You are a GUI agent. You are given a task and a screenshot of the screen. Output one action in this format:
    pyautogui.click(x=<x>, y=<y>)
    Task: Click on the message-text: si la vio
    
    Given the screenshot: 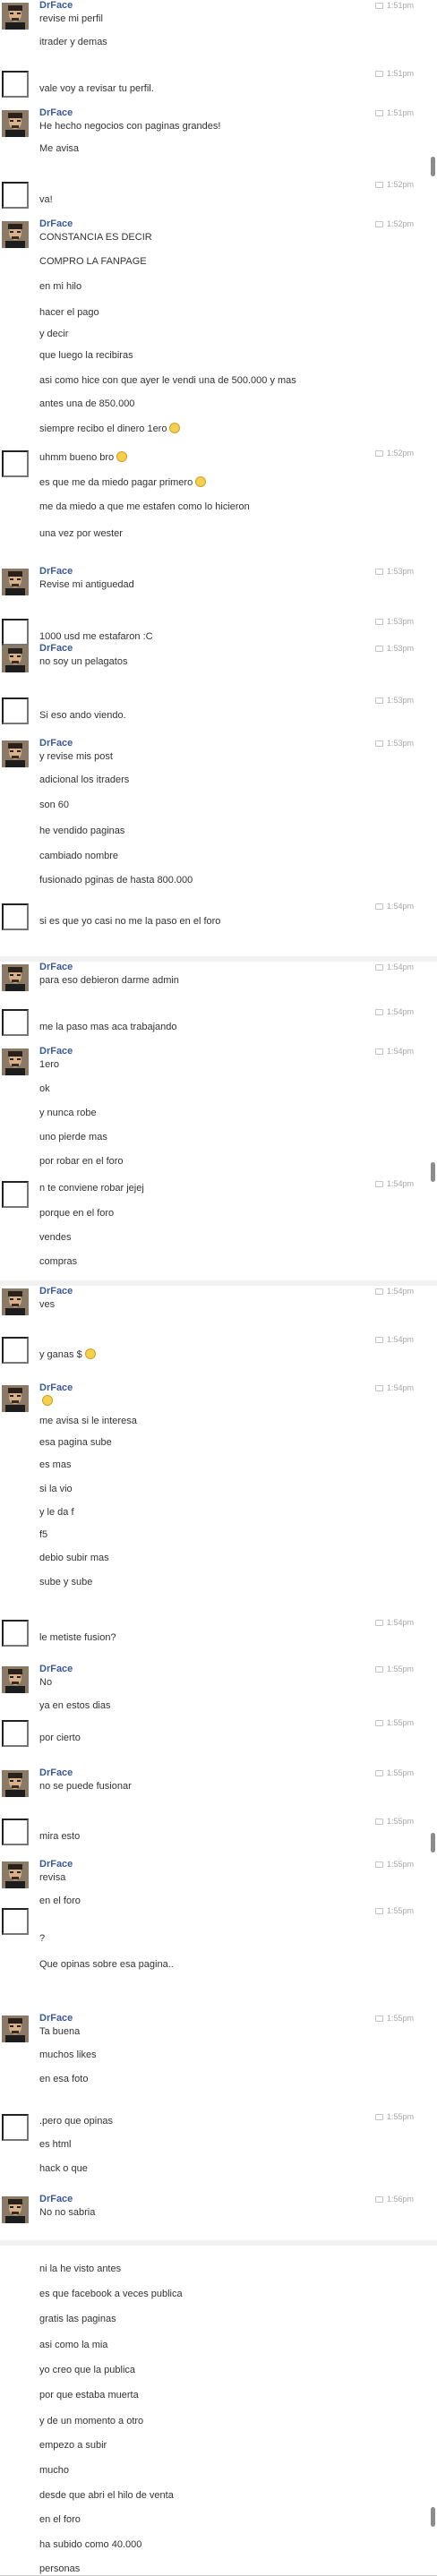 What is the action you would take?
    pyautogui.click(x=56, y=1489)
    